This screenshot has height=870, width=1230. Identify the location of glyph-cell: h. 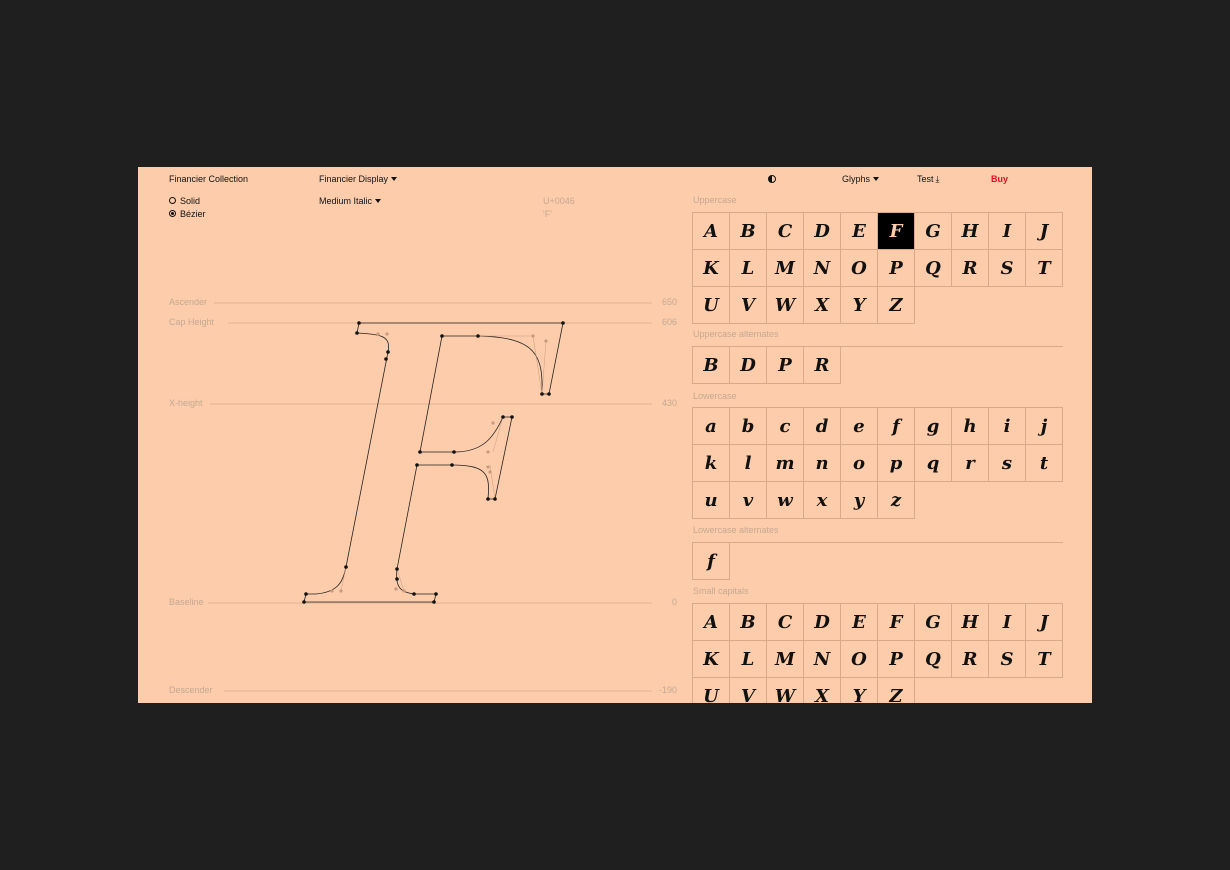
(970, 426).